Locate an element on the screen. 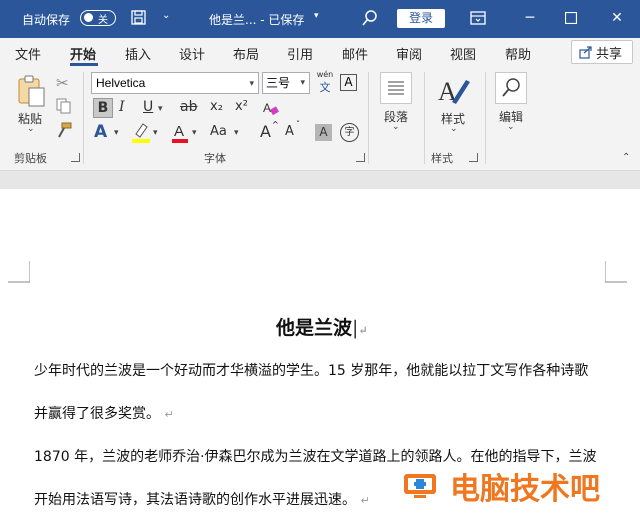 This screenshot has width=640, height=520. paragraph-chevron-down-icon: ⌄ is located at coordinates (396, 127).